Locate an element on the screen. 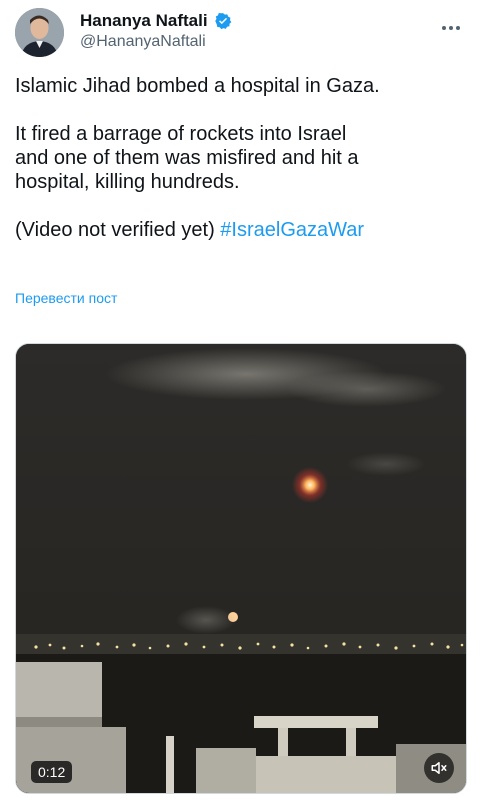  tweet-header: Hananya Naftali @HananyaNaftali is located at coordinates (240, 32).